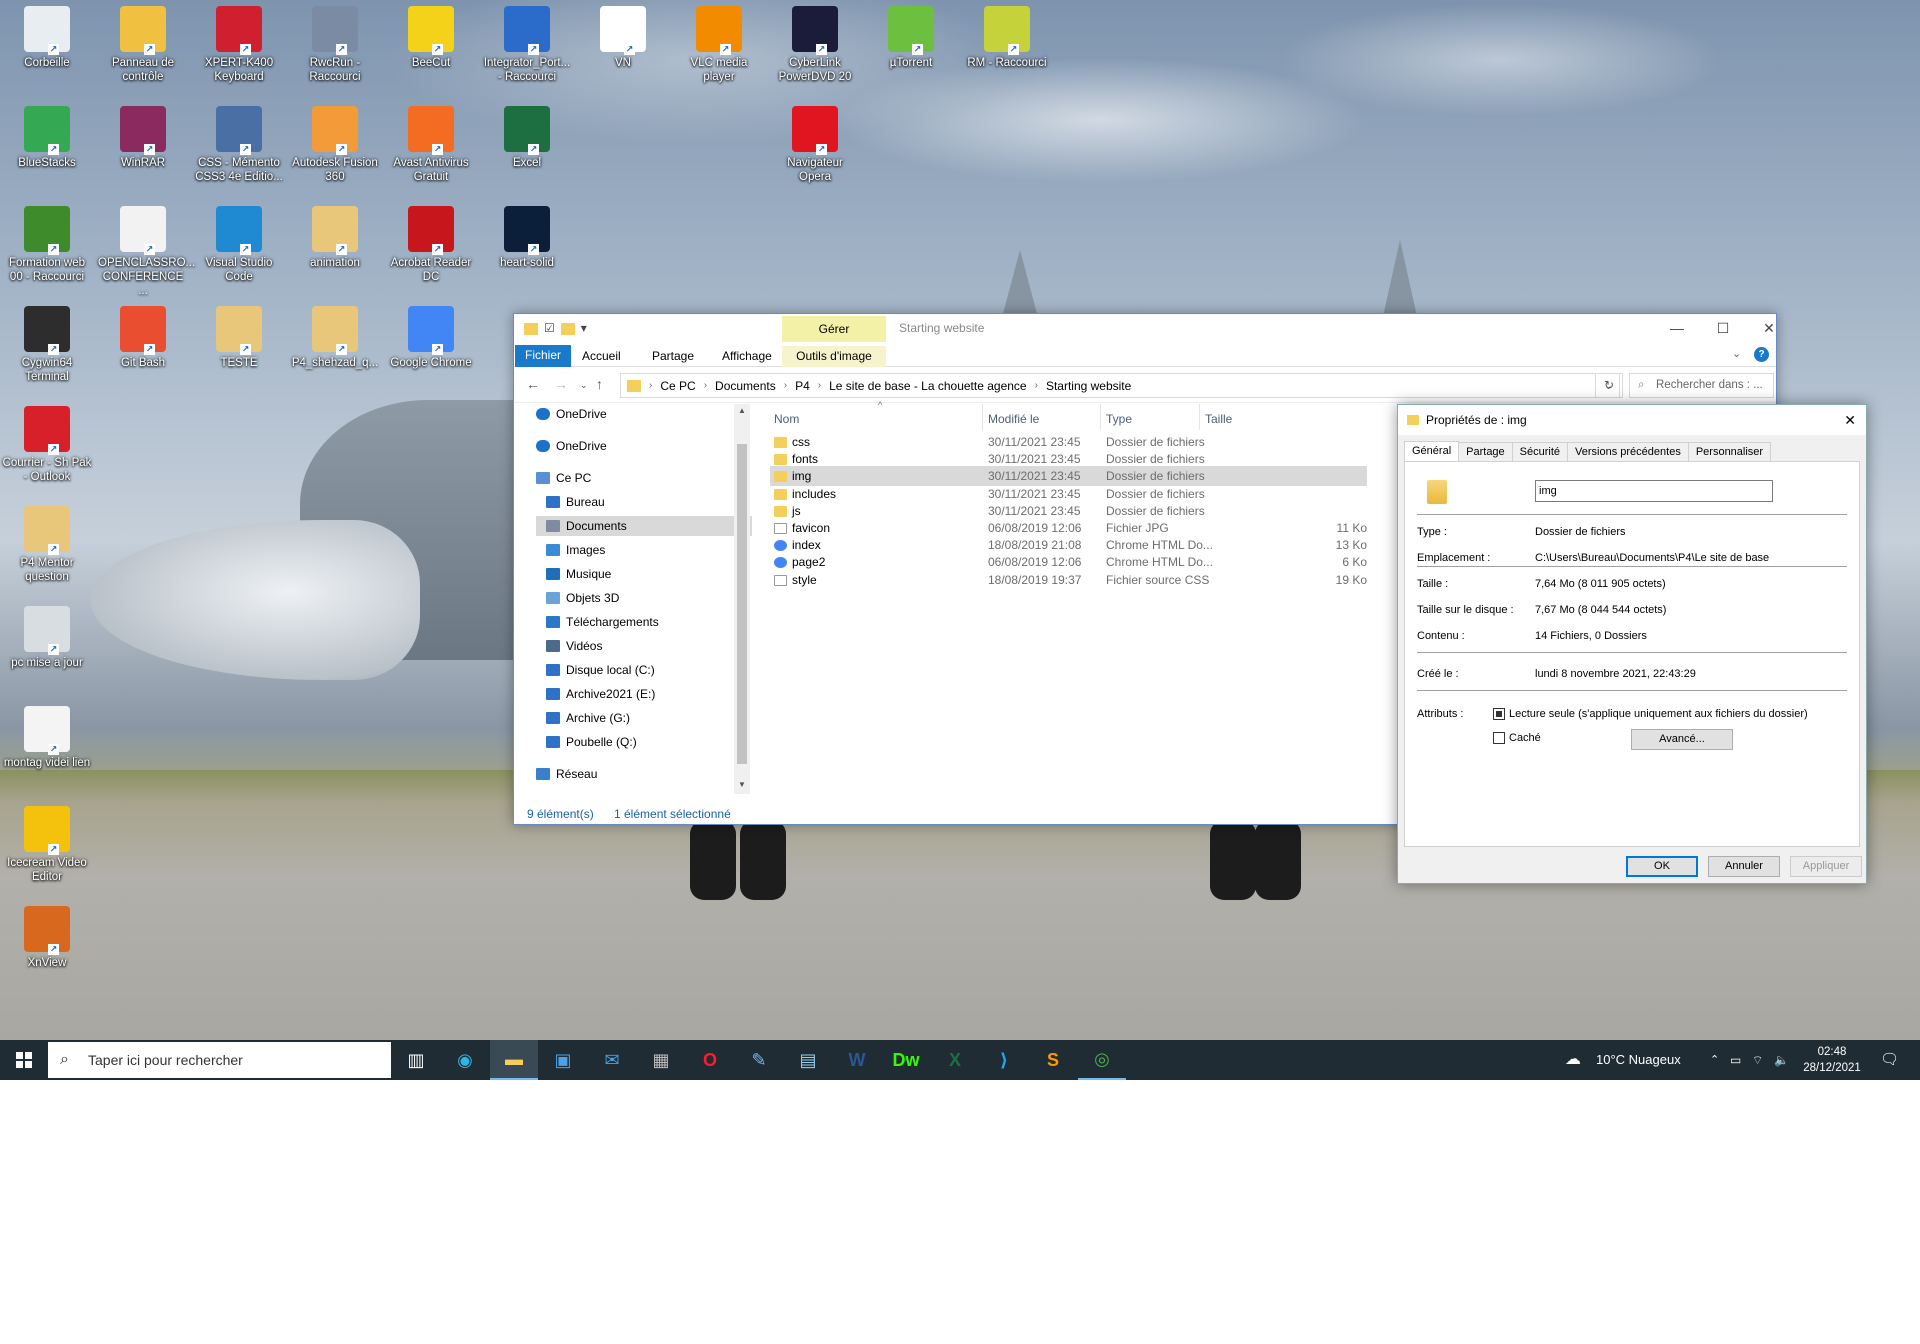 This screenshot has width=1920, height=1344. I want to click on nav-item-telechargements: Téléchargements, so click(602, 622).